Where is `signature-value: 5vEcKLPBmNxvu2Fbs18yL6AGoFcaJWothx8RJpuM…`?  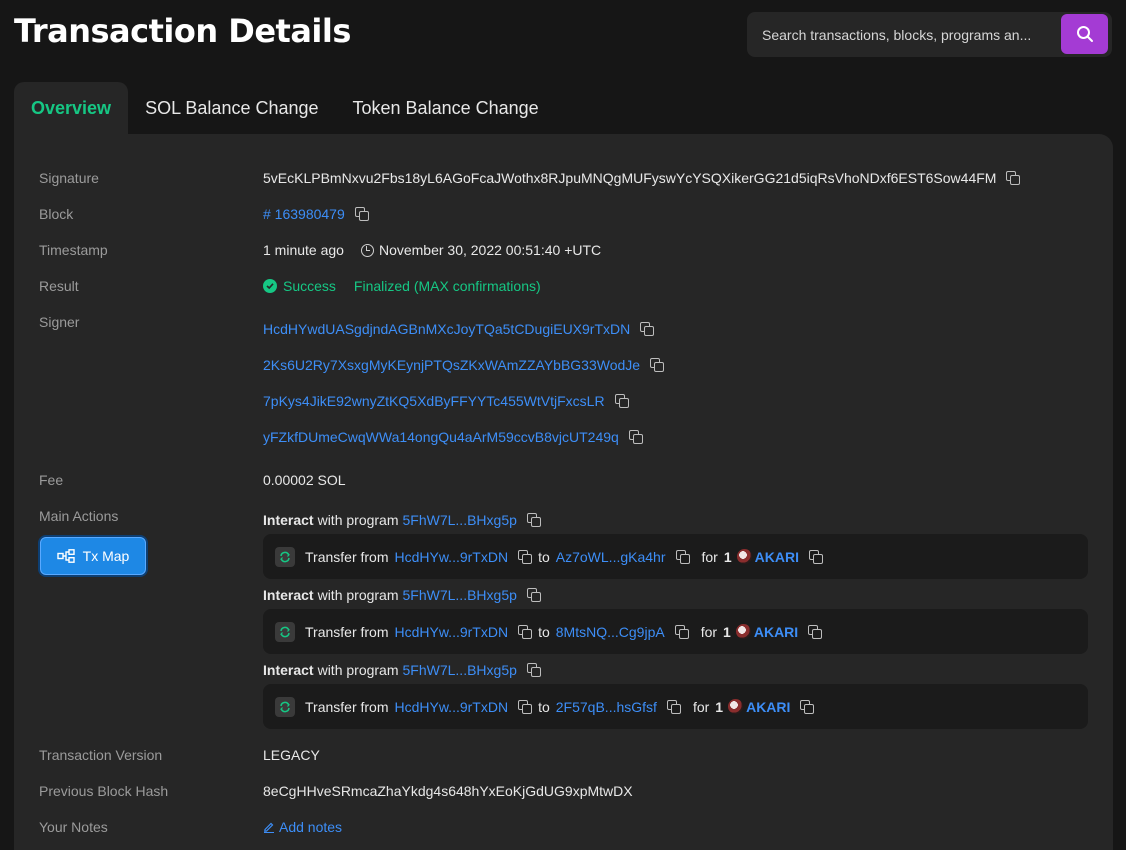
signature-value: 5vEcKLPBmNxvu2Fbs18yL6AGoFcaJWothx8RJpuM… is located at coordinates (630, 178).